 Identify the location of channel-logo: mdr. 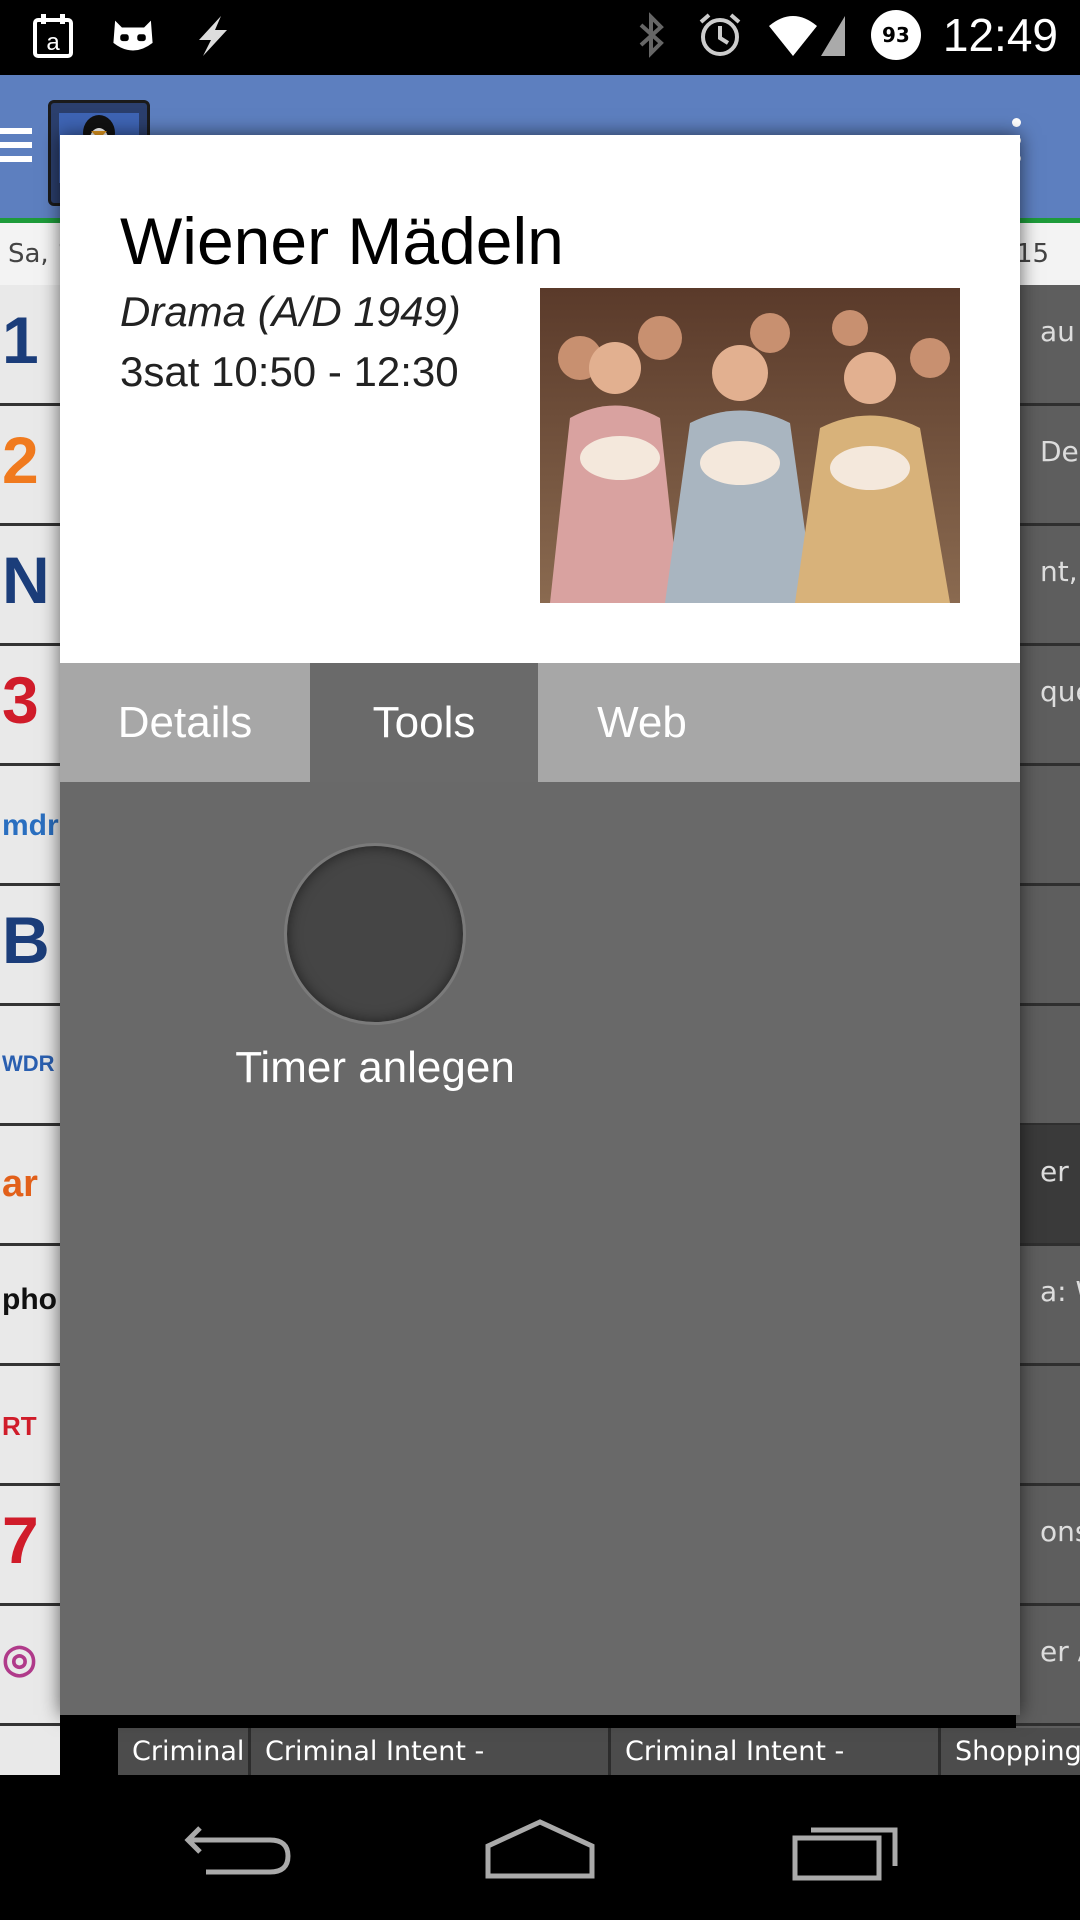
(30, 825).